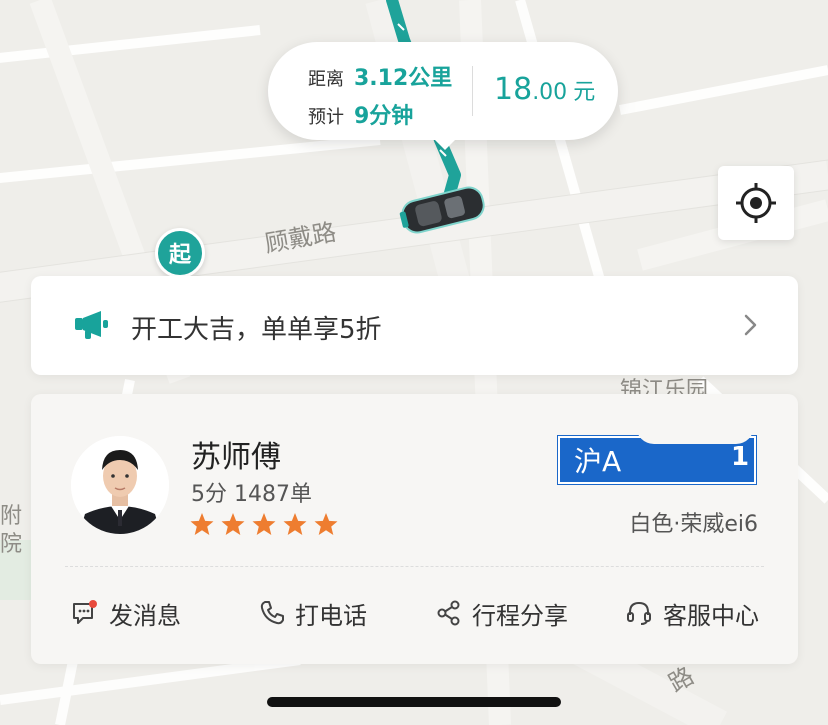 This screenshot has width=828, height=725. I want to click on share-trip-label: 行程分享, so click(520, 615).